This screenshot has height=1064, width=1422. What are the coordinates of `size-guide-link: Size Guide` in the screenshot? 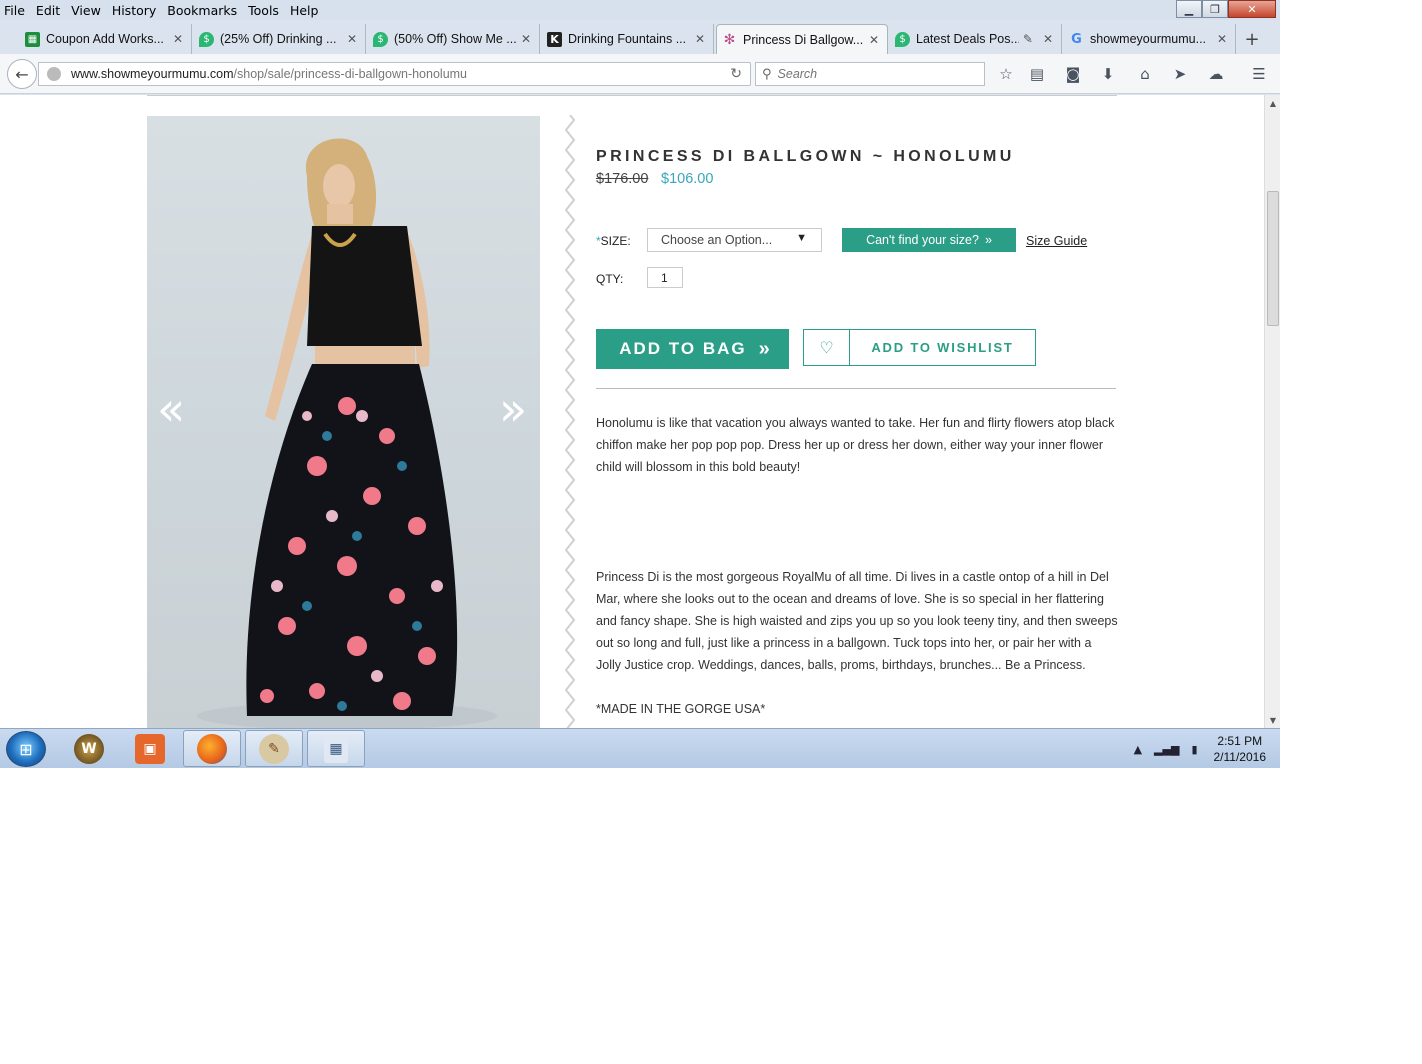 It's located at (1056, 241).